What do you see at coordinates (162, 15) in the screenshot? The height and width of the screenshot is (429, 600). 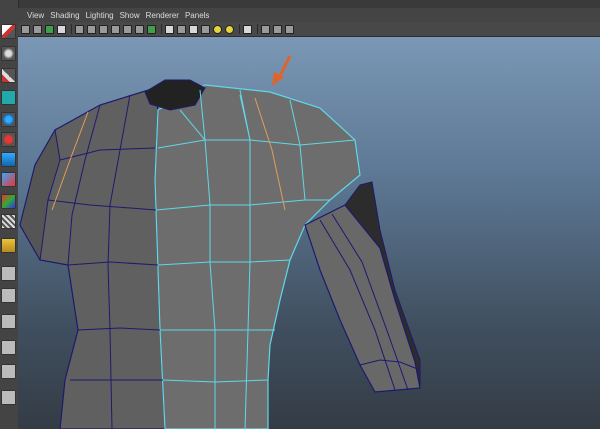 I see `menu-renderer: Renderer` at bounding box center [162, 15].